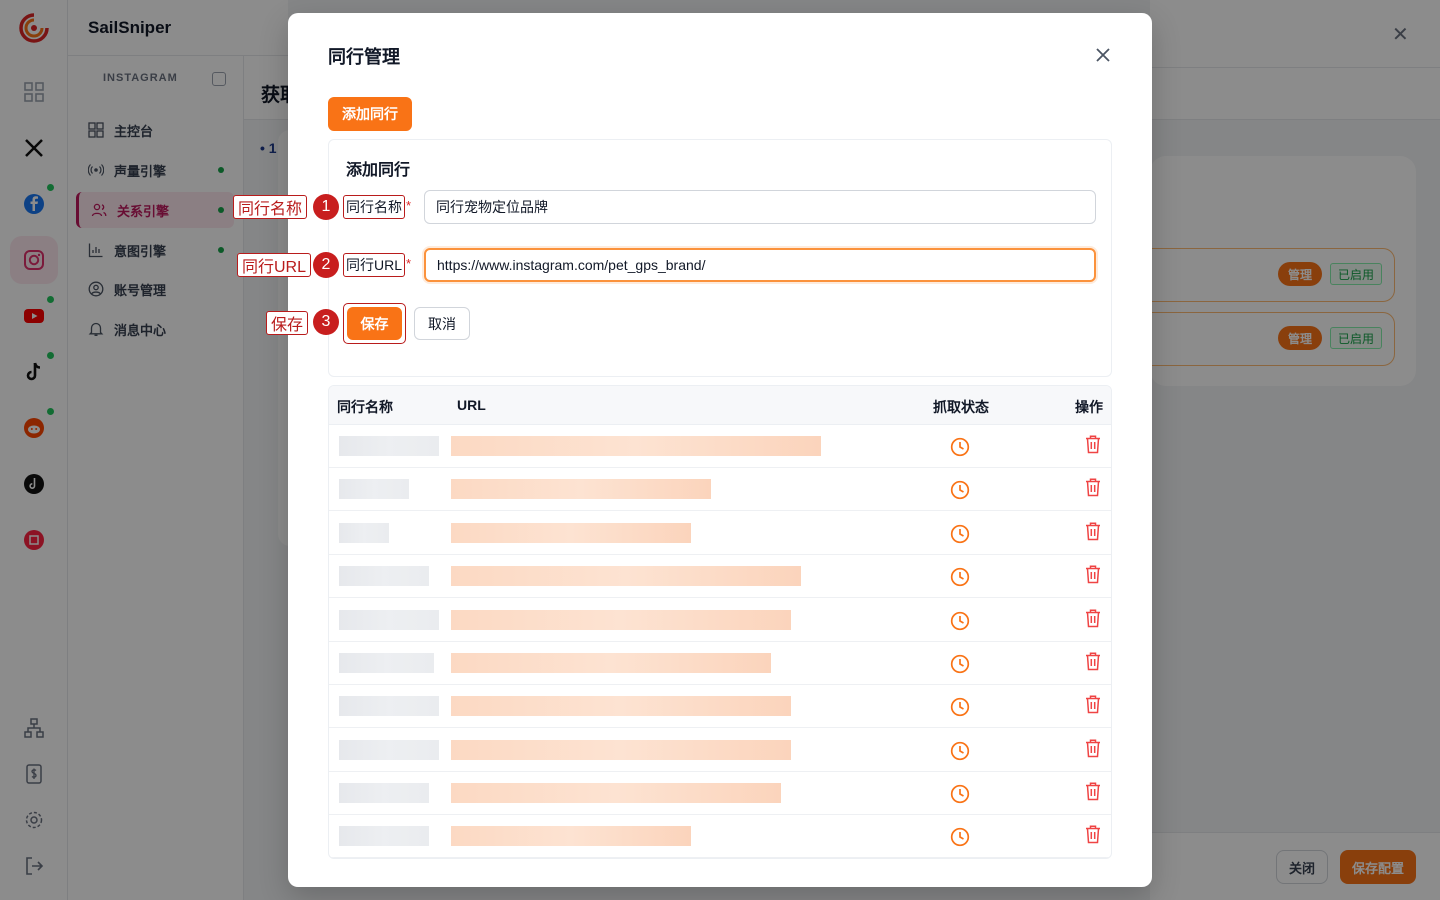 This screenshot has height=900, width=1440. I want to click on annotation-label: 同行名称, so click(270, 207).